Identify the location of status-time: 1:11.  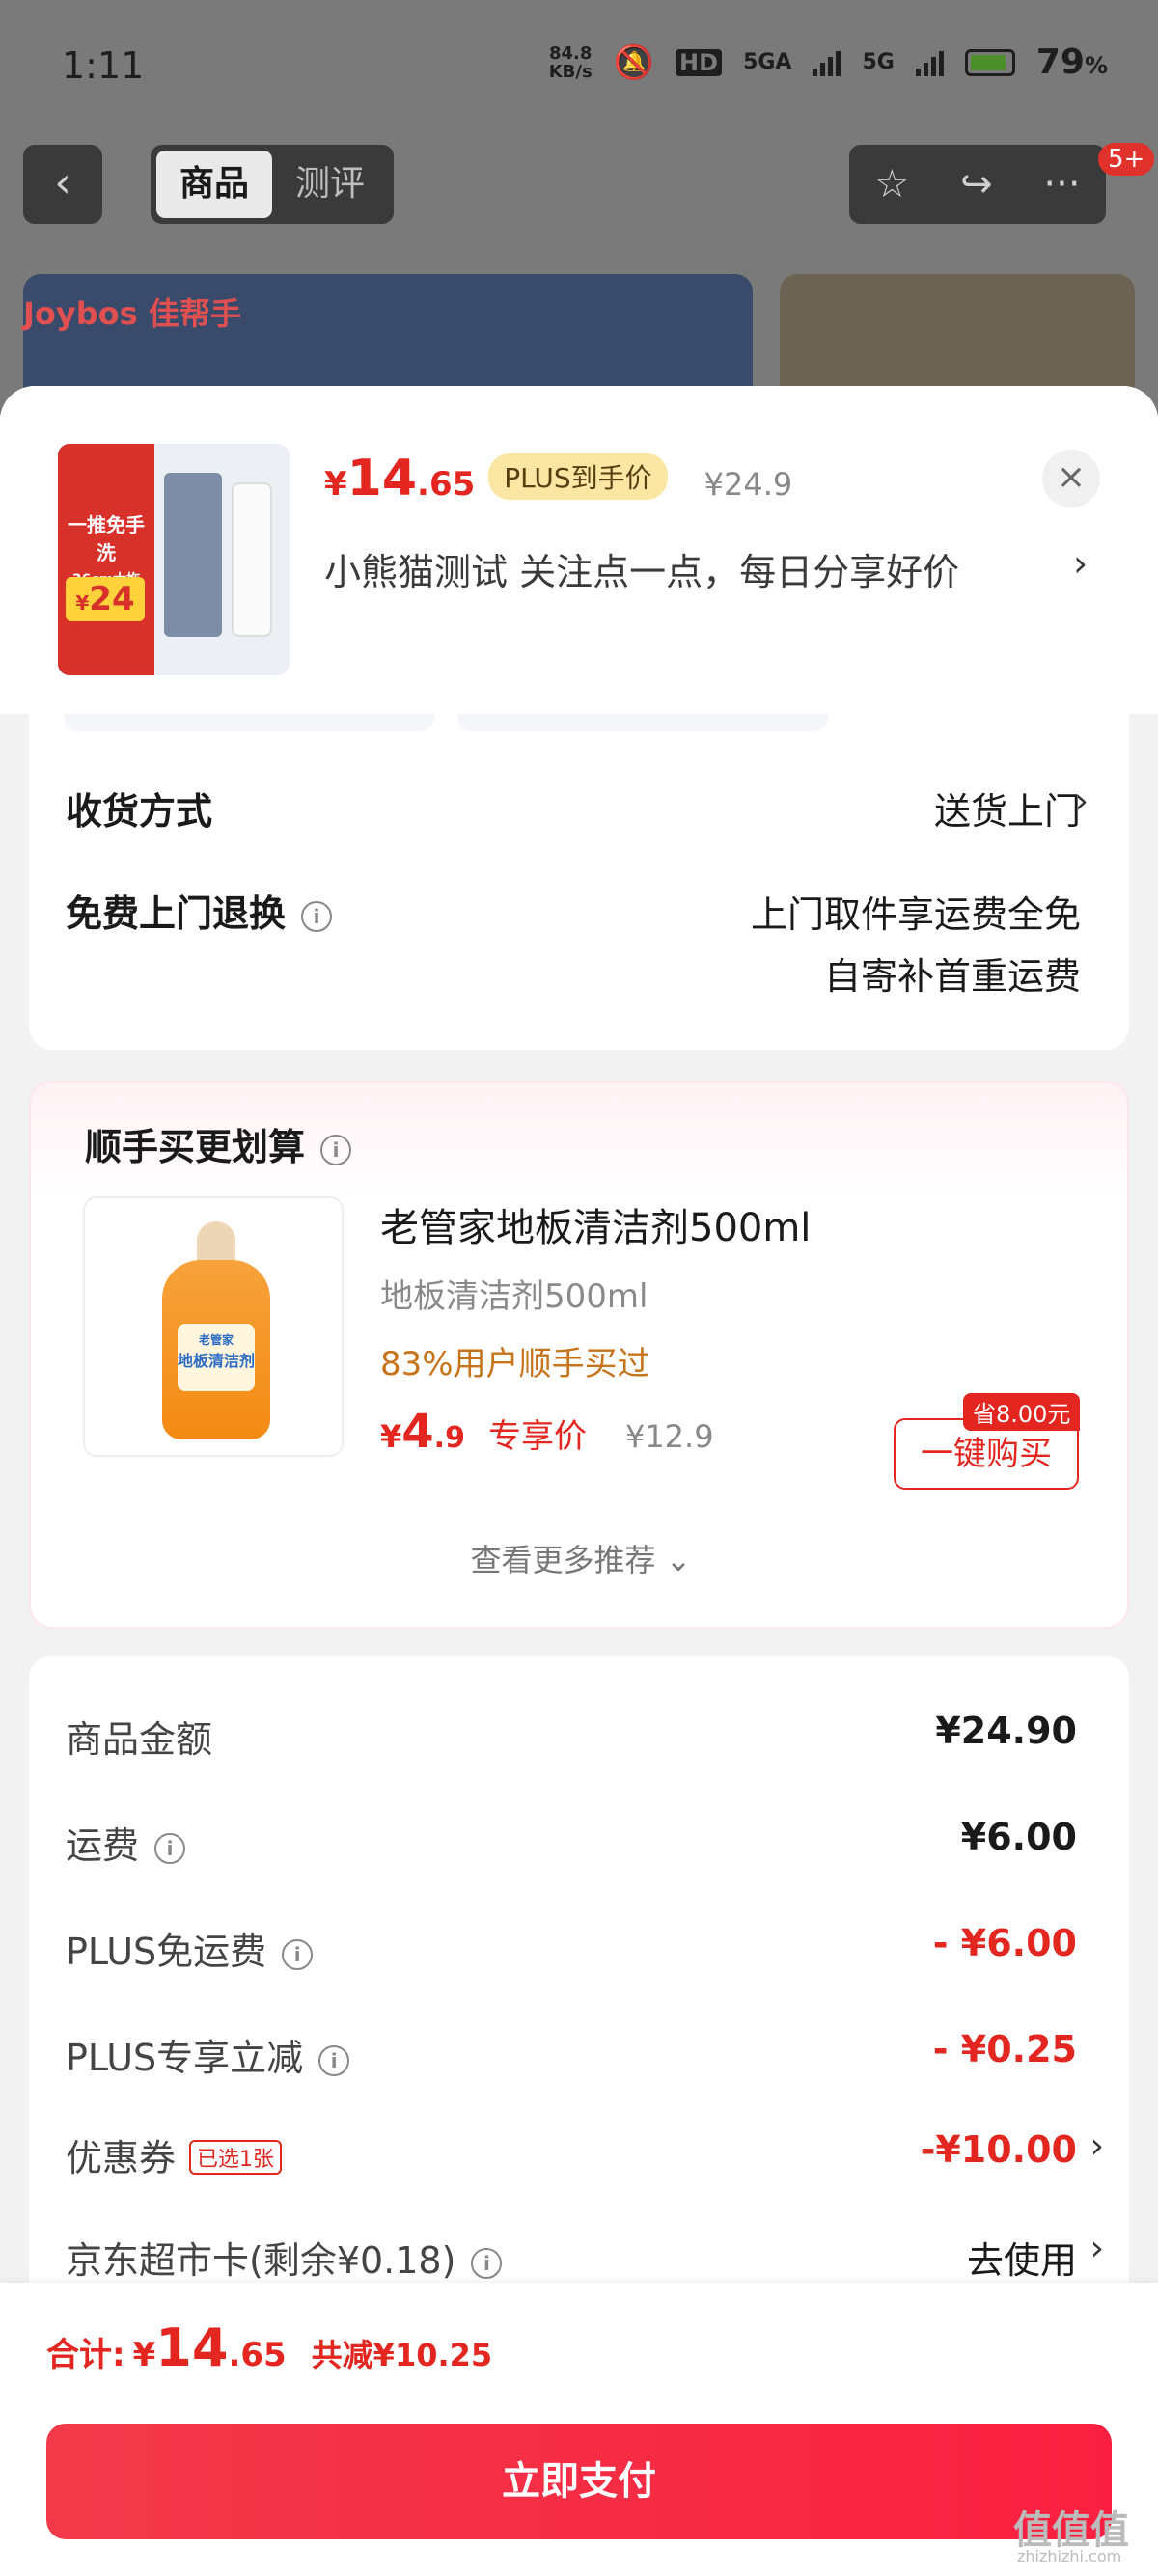
(103, 65).